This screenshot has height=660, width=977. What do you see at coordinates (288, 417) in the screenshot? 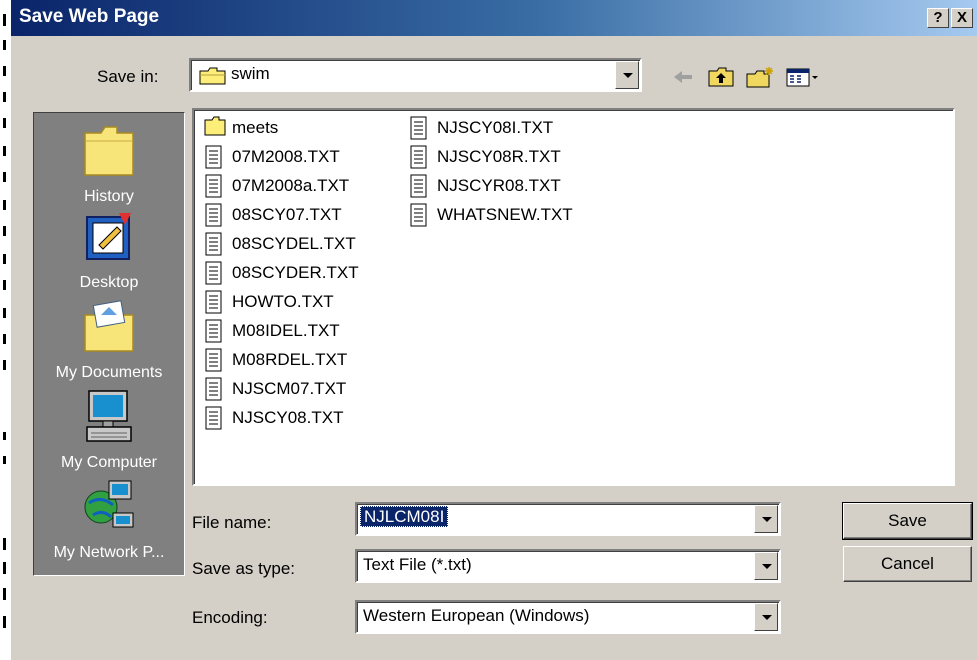
I see `file-name: NJSCY08.TXT` at bounding box center [288, 417].